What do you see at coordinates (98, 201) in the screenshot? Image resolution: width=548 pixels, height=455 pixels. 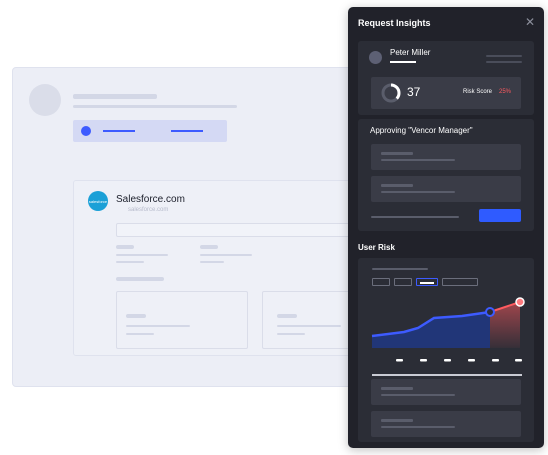 I see `salesforce-logo-icon: salesforce` at bounding box center [98, 201].